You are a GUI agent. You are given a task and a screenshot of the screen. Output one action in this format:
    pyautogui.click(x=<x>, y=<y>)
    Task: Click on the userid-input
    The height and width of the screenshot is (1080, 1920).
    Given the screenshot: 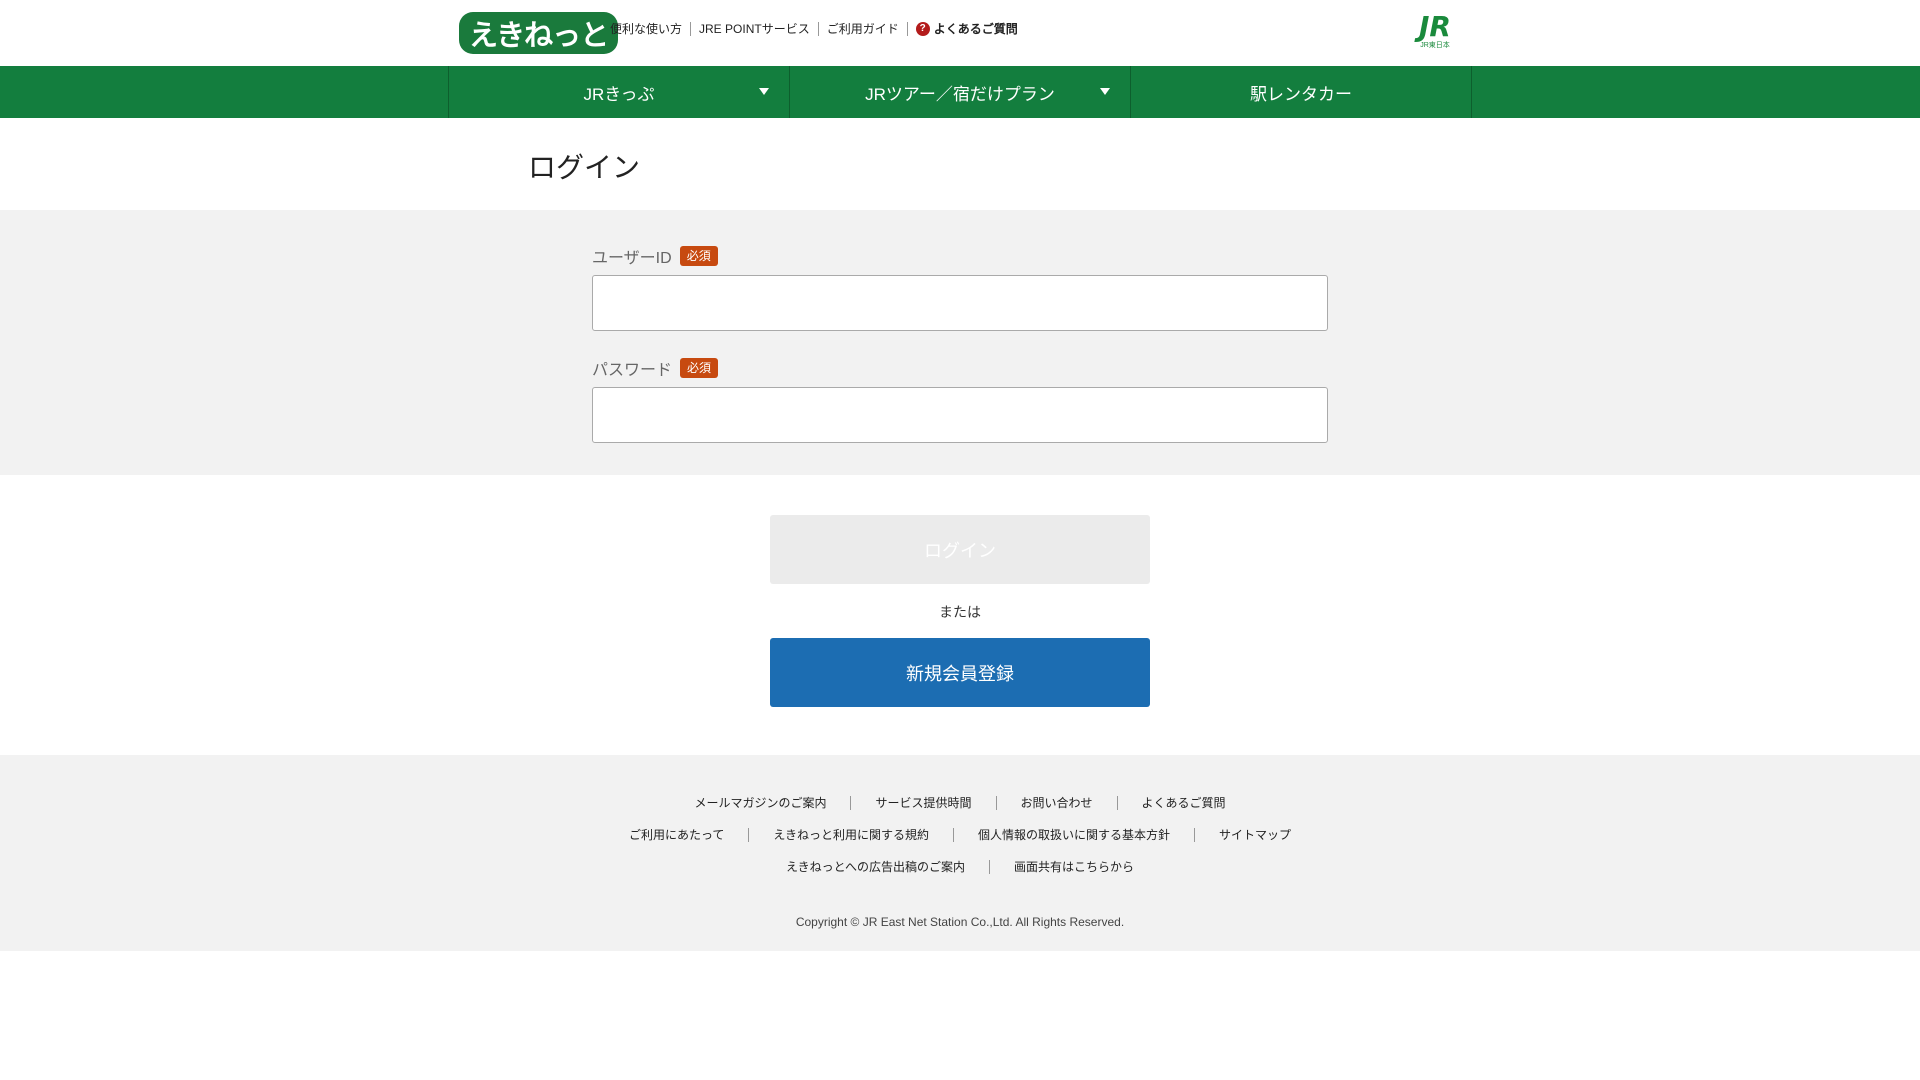 What is the action you would take?
    pyautogui.click(x=960, y=303)
    